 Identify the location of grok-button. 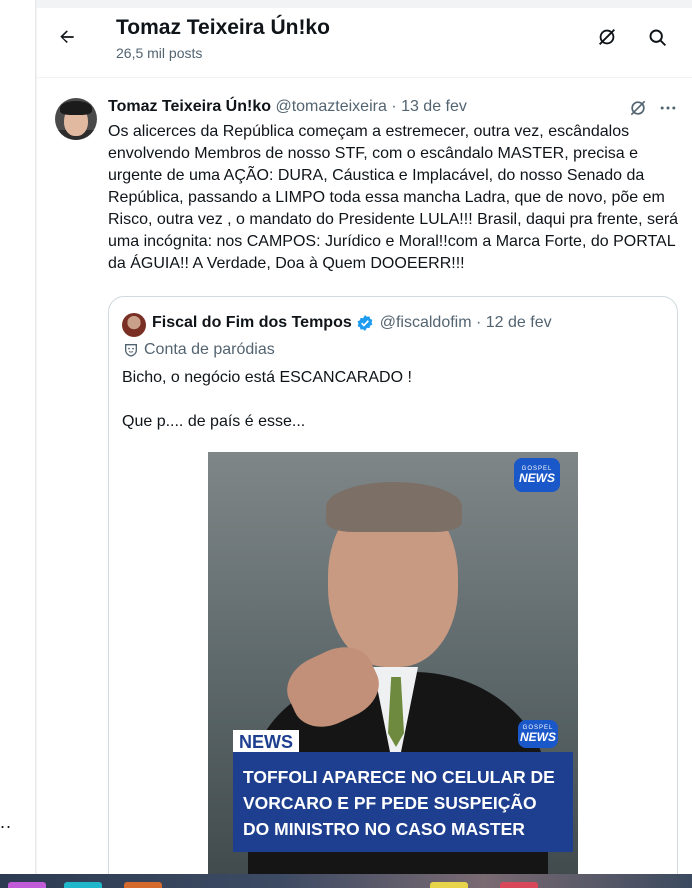
(607, 37).